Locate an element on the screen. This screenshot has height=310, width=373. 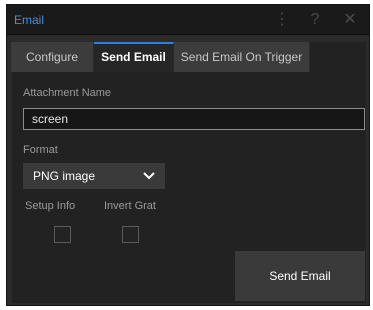
chevron-down-icon is located at coordinates (149, 176).